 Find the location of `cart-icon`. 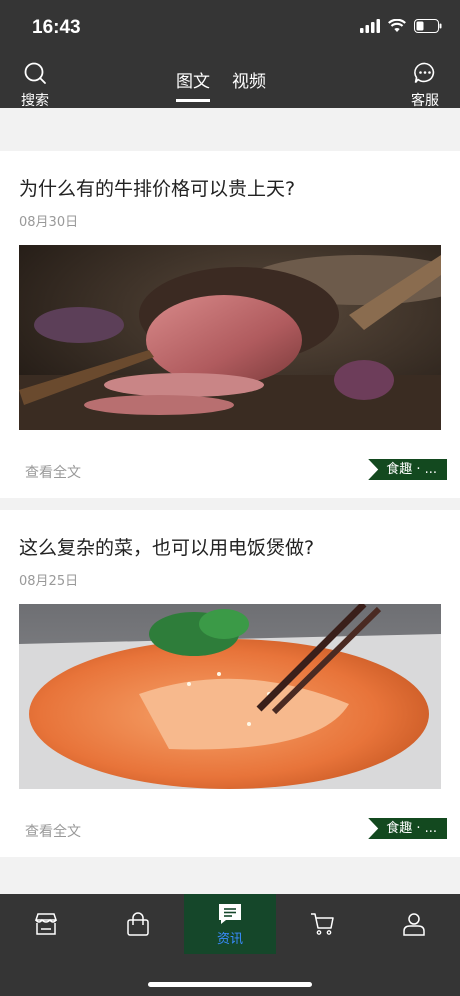

cart-icon is located at coordinates (322, 924).